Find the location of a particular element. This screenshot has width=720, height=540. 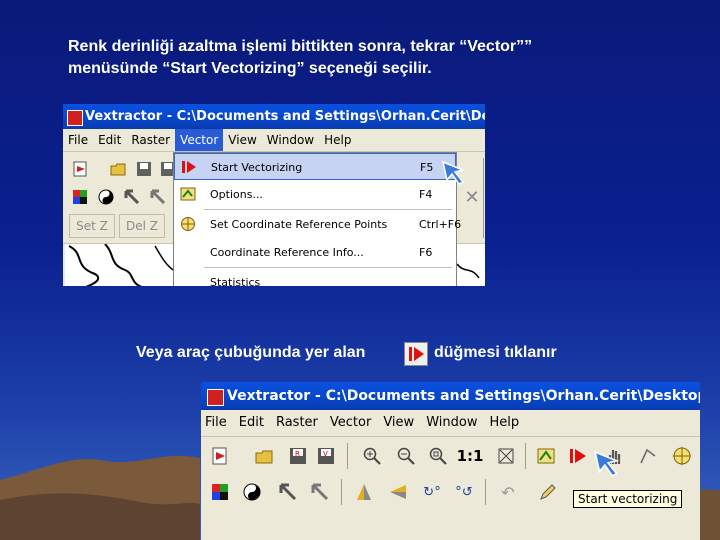

menu-item-shortcut: F6 is located at coordinates (426, 252).